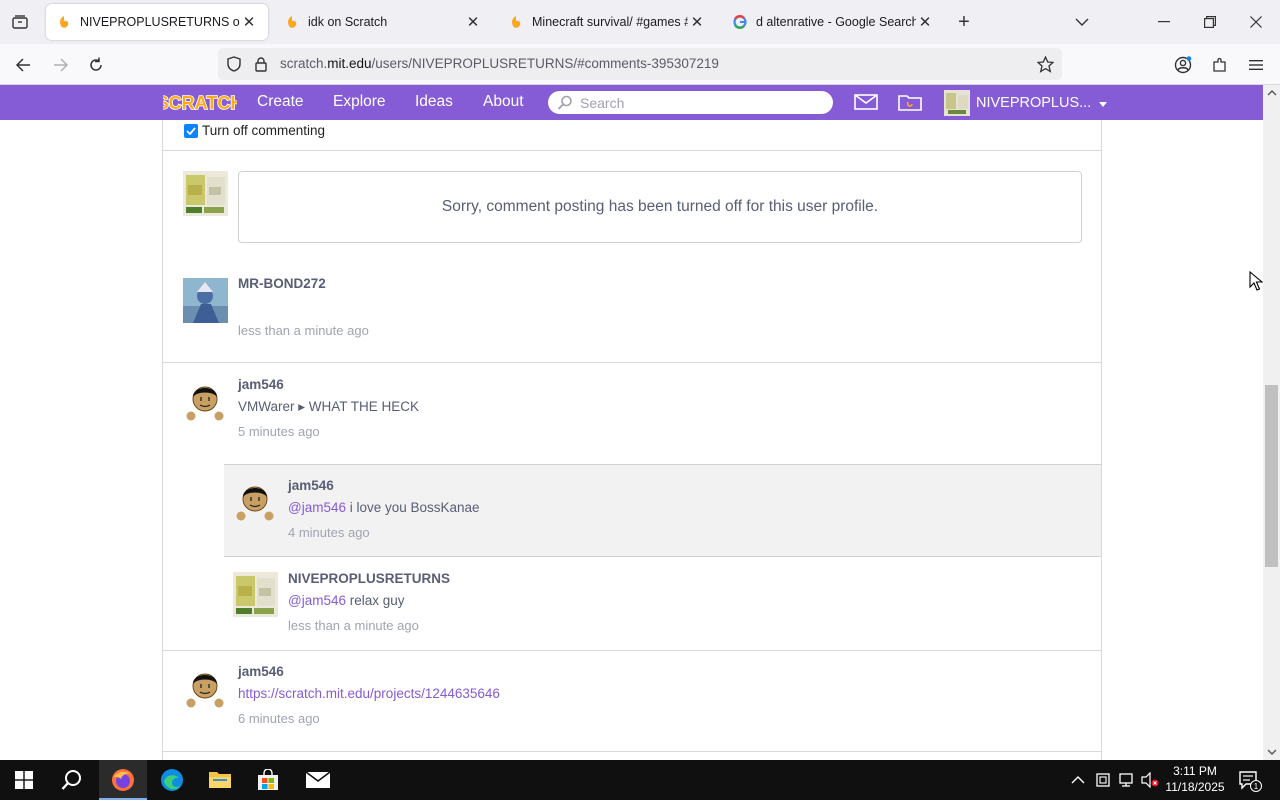  What do you see at coordinates (318, 780) in the screenshot?
I see `taskbar-mail-icon` at bounding box center [318, 780].